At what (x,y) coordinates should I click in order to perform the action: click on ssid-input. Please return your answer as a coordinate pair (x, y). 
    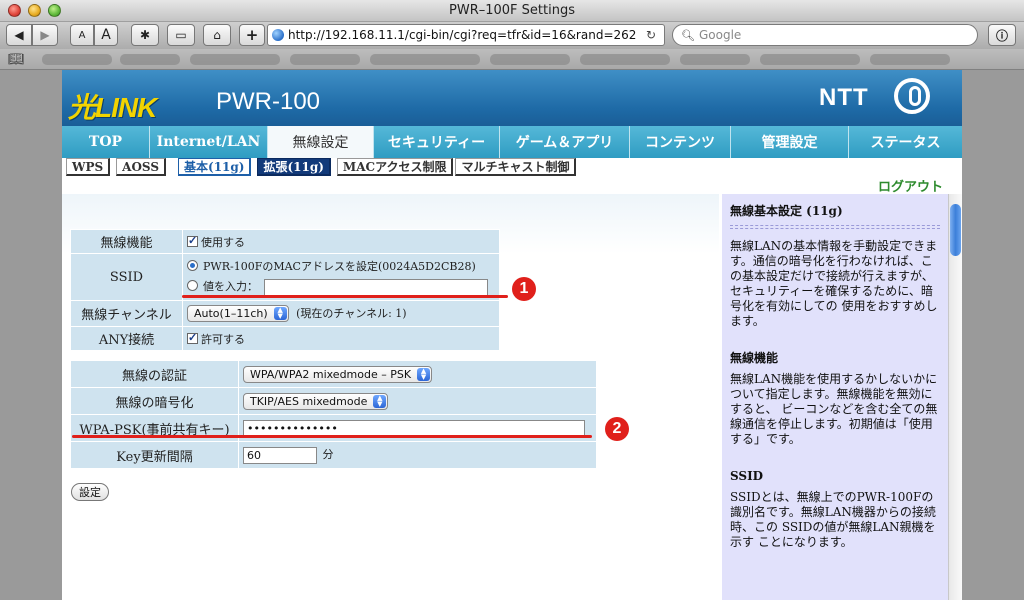
    Looking at the image, I should click on (375, 287).